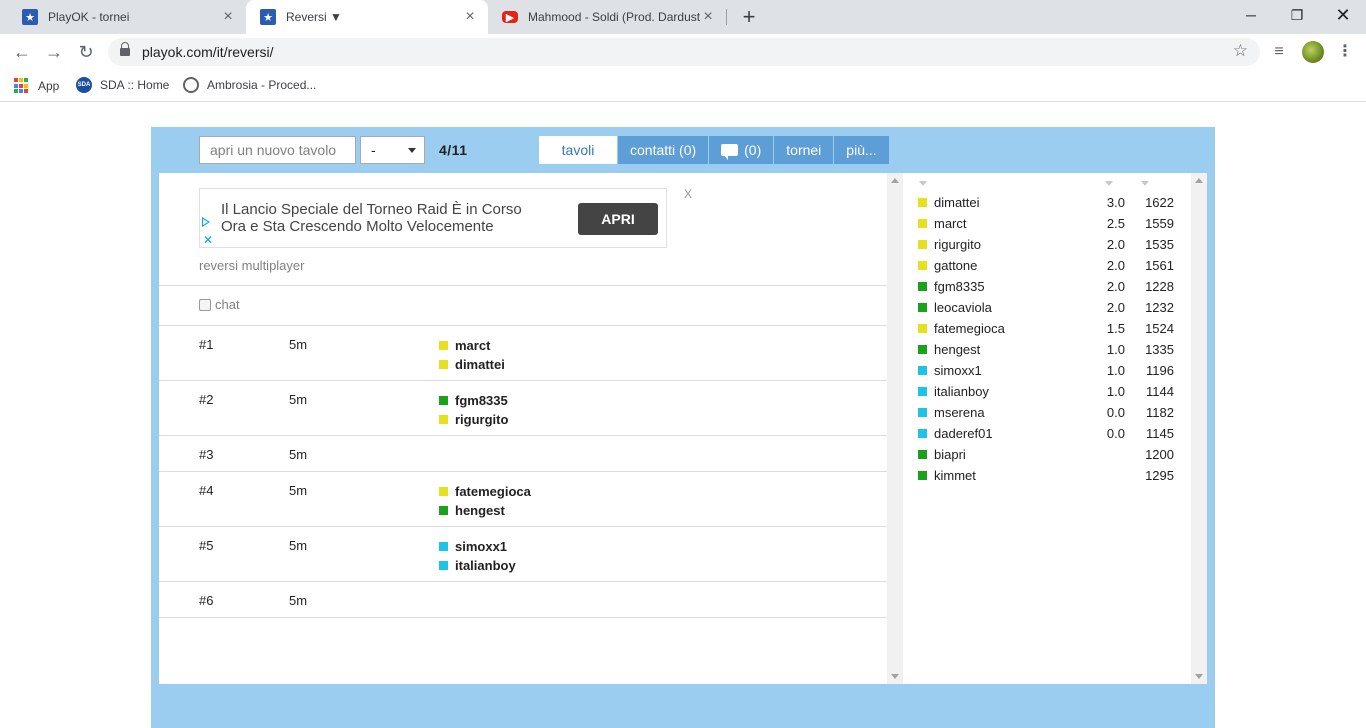 Image resolution: width=1366 pixels, height=728 pixels. Describe the element at coordinates (1279, 52) in the screenshot. I see `media-queue-icon: ≡` at that location.